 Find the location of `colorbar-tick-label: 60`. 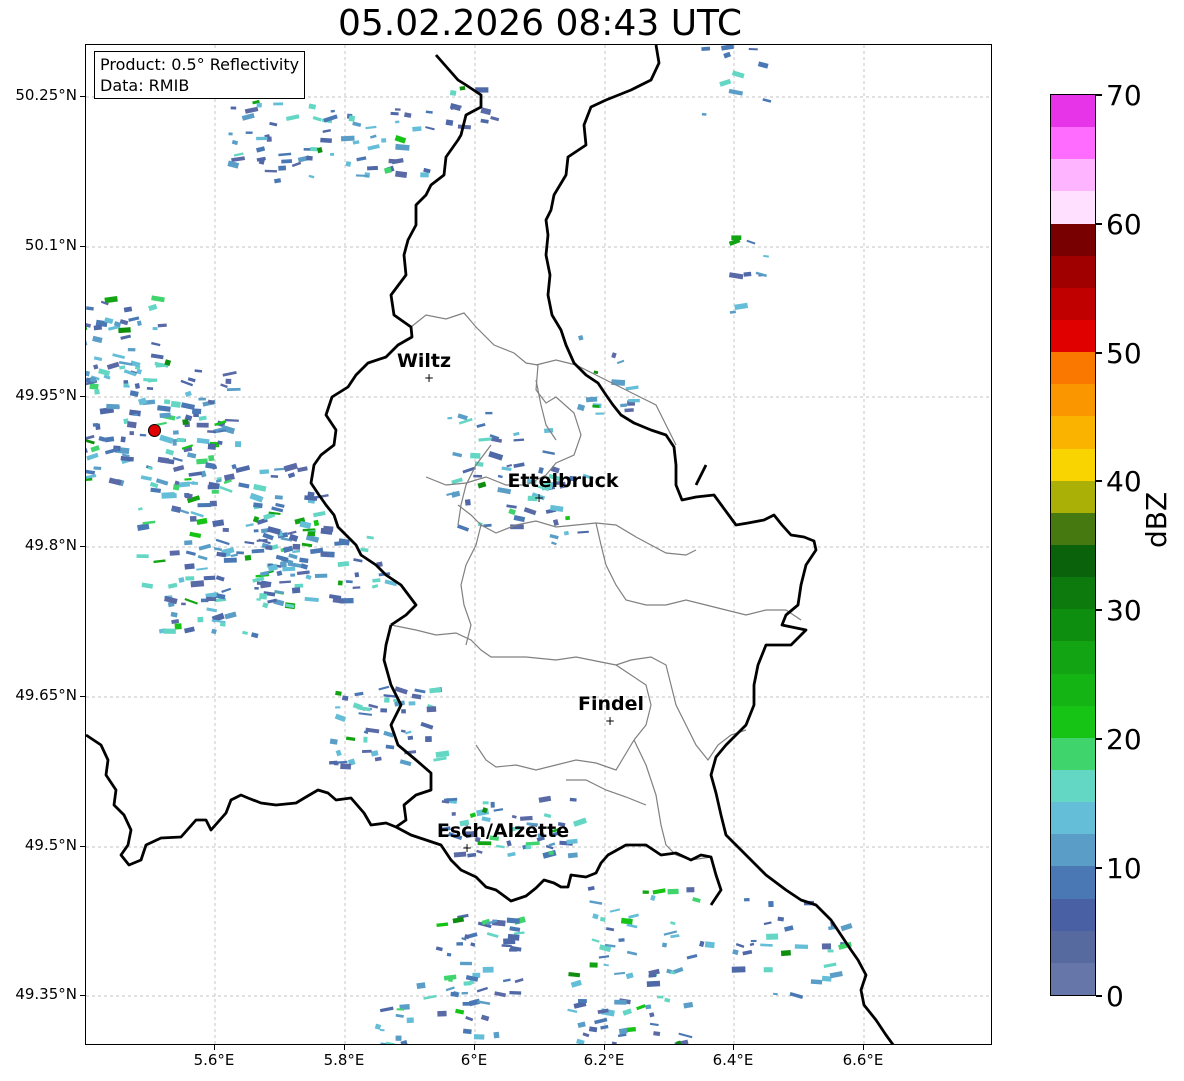

colorbar-tick-label: 60 is located at coordinates (1124, 224).